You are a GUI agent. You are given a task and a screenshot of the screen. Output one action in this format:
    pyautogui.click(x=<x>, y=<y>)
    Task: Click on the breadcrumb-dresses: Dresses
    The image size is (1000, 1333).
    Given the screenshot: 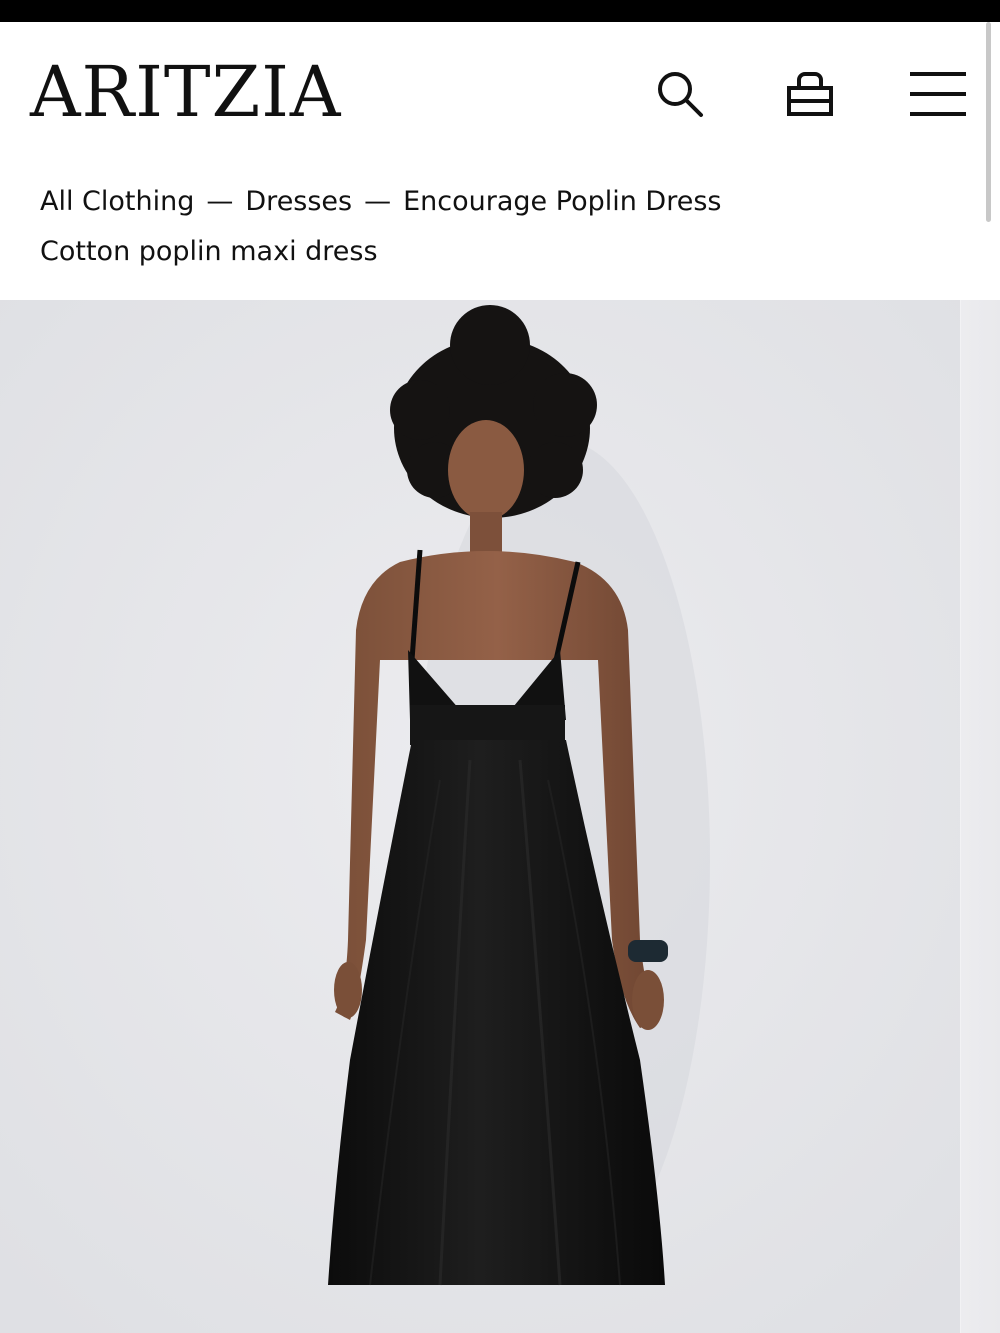 What is the action you would take?
    pyautogui.click(x=298, y=201)
    